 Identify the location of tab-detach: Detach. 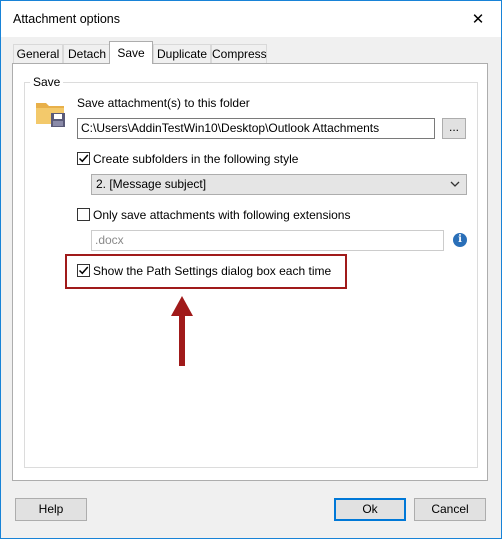
(87, 53).